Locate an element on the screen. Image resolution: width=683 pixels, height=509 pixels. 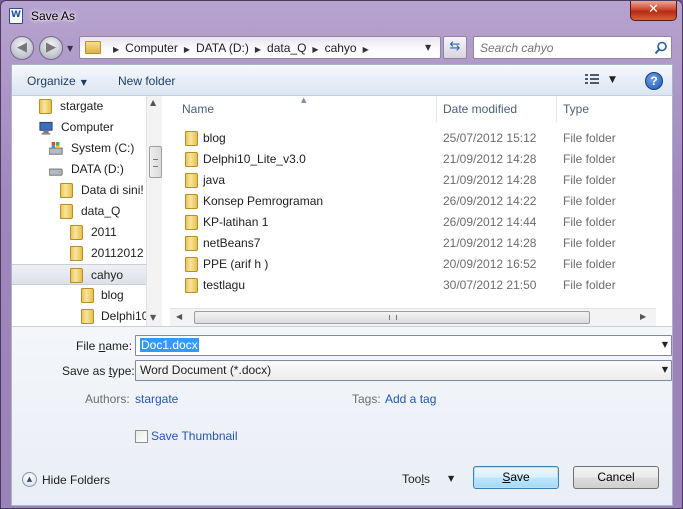
column-header-date-modified: Date modified is located at coordinates (480, 109).